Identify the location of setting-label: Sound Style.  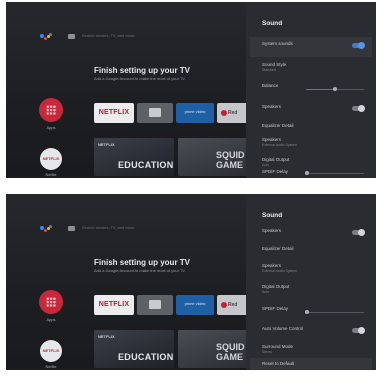
(274, 64).